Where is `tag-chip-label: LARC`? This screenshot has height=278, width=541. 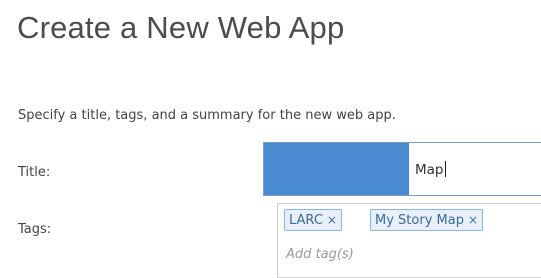 tag-chip-label: LARC is located at coordinates (306, 220).